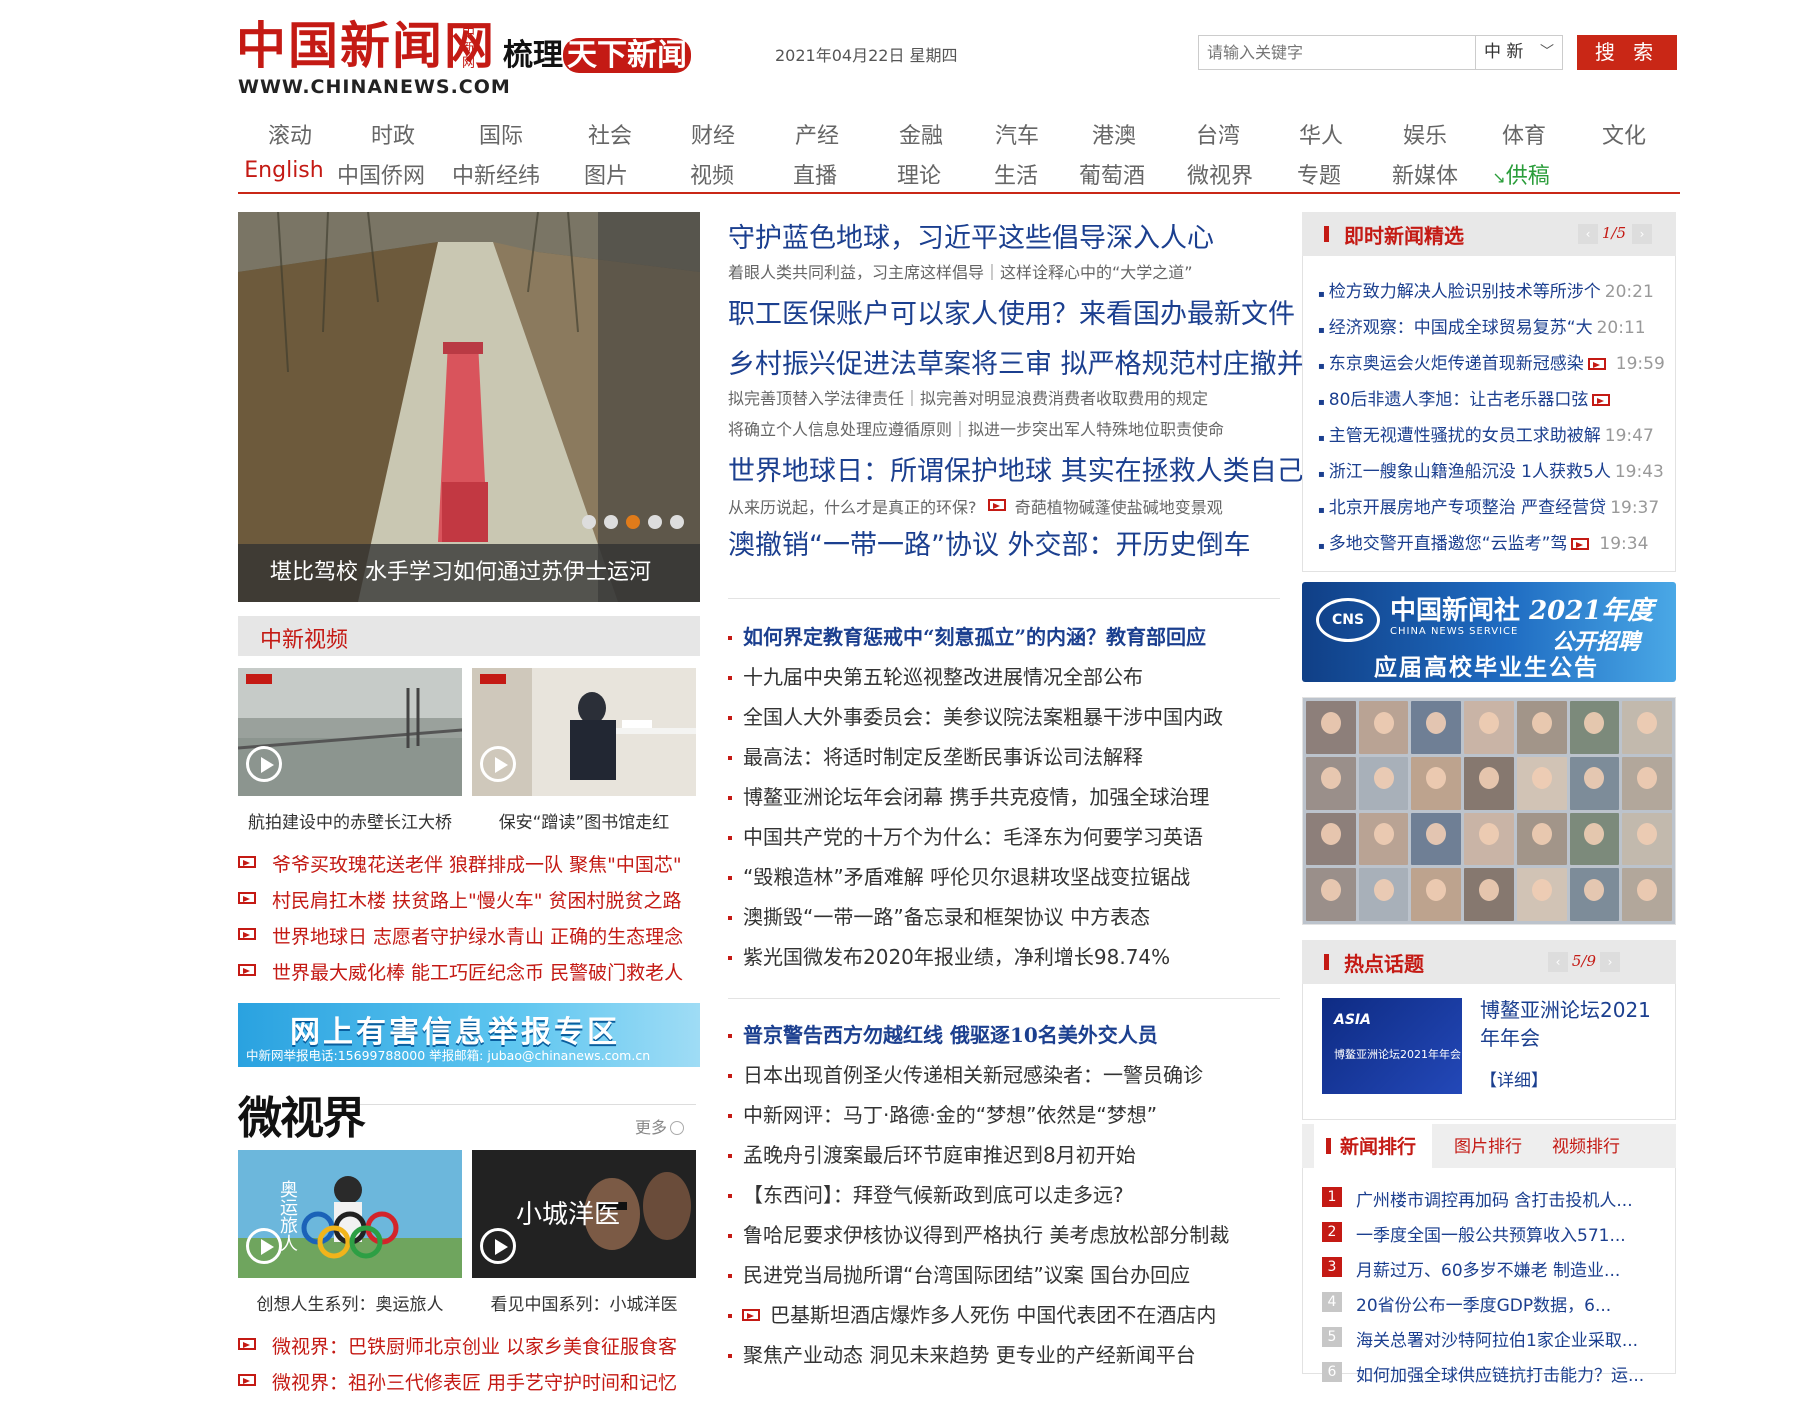  I want to click on news-list-text: 如何界定教育惩戒中“刻意孤立”的内涵？教育部回应, so click(974, 637).